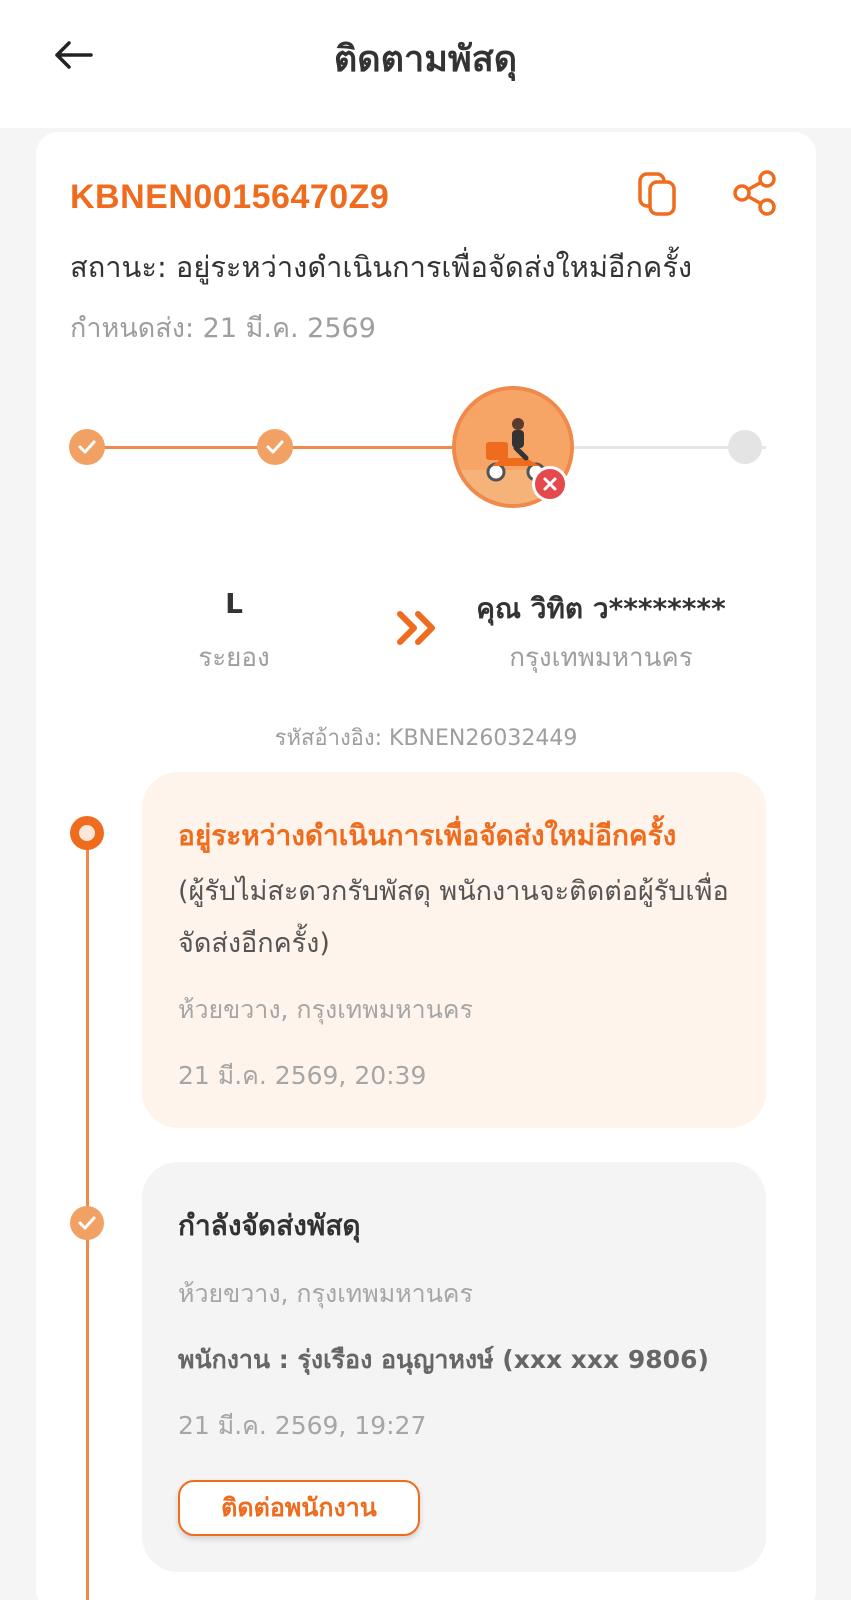 Image resolution: width=851 pixels, height=1600 pixels. I want to click on failed-badge-icon, so click(550, 484).